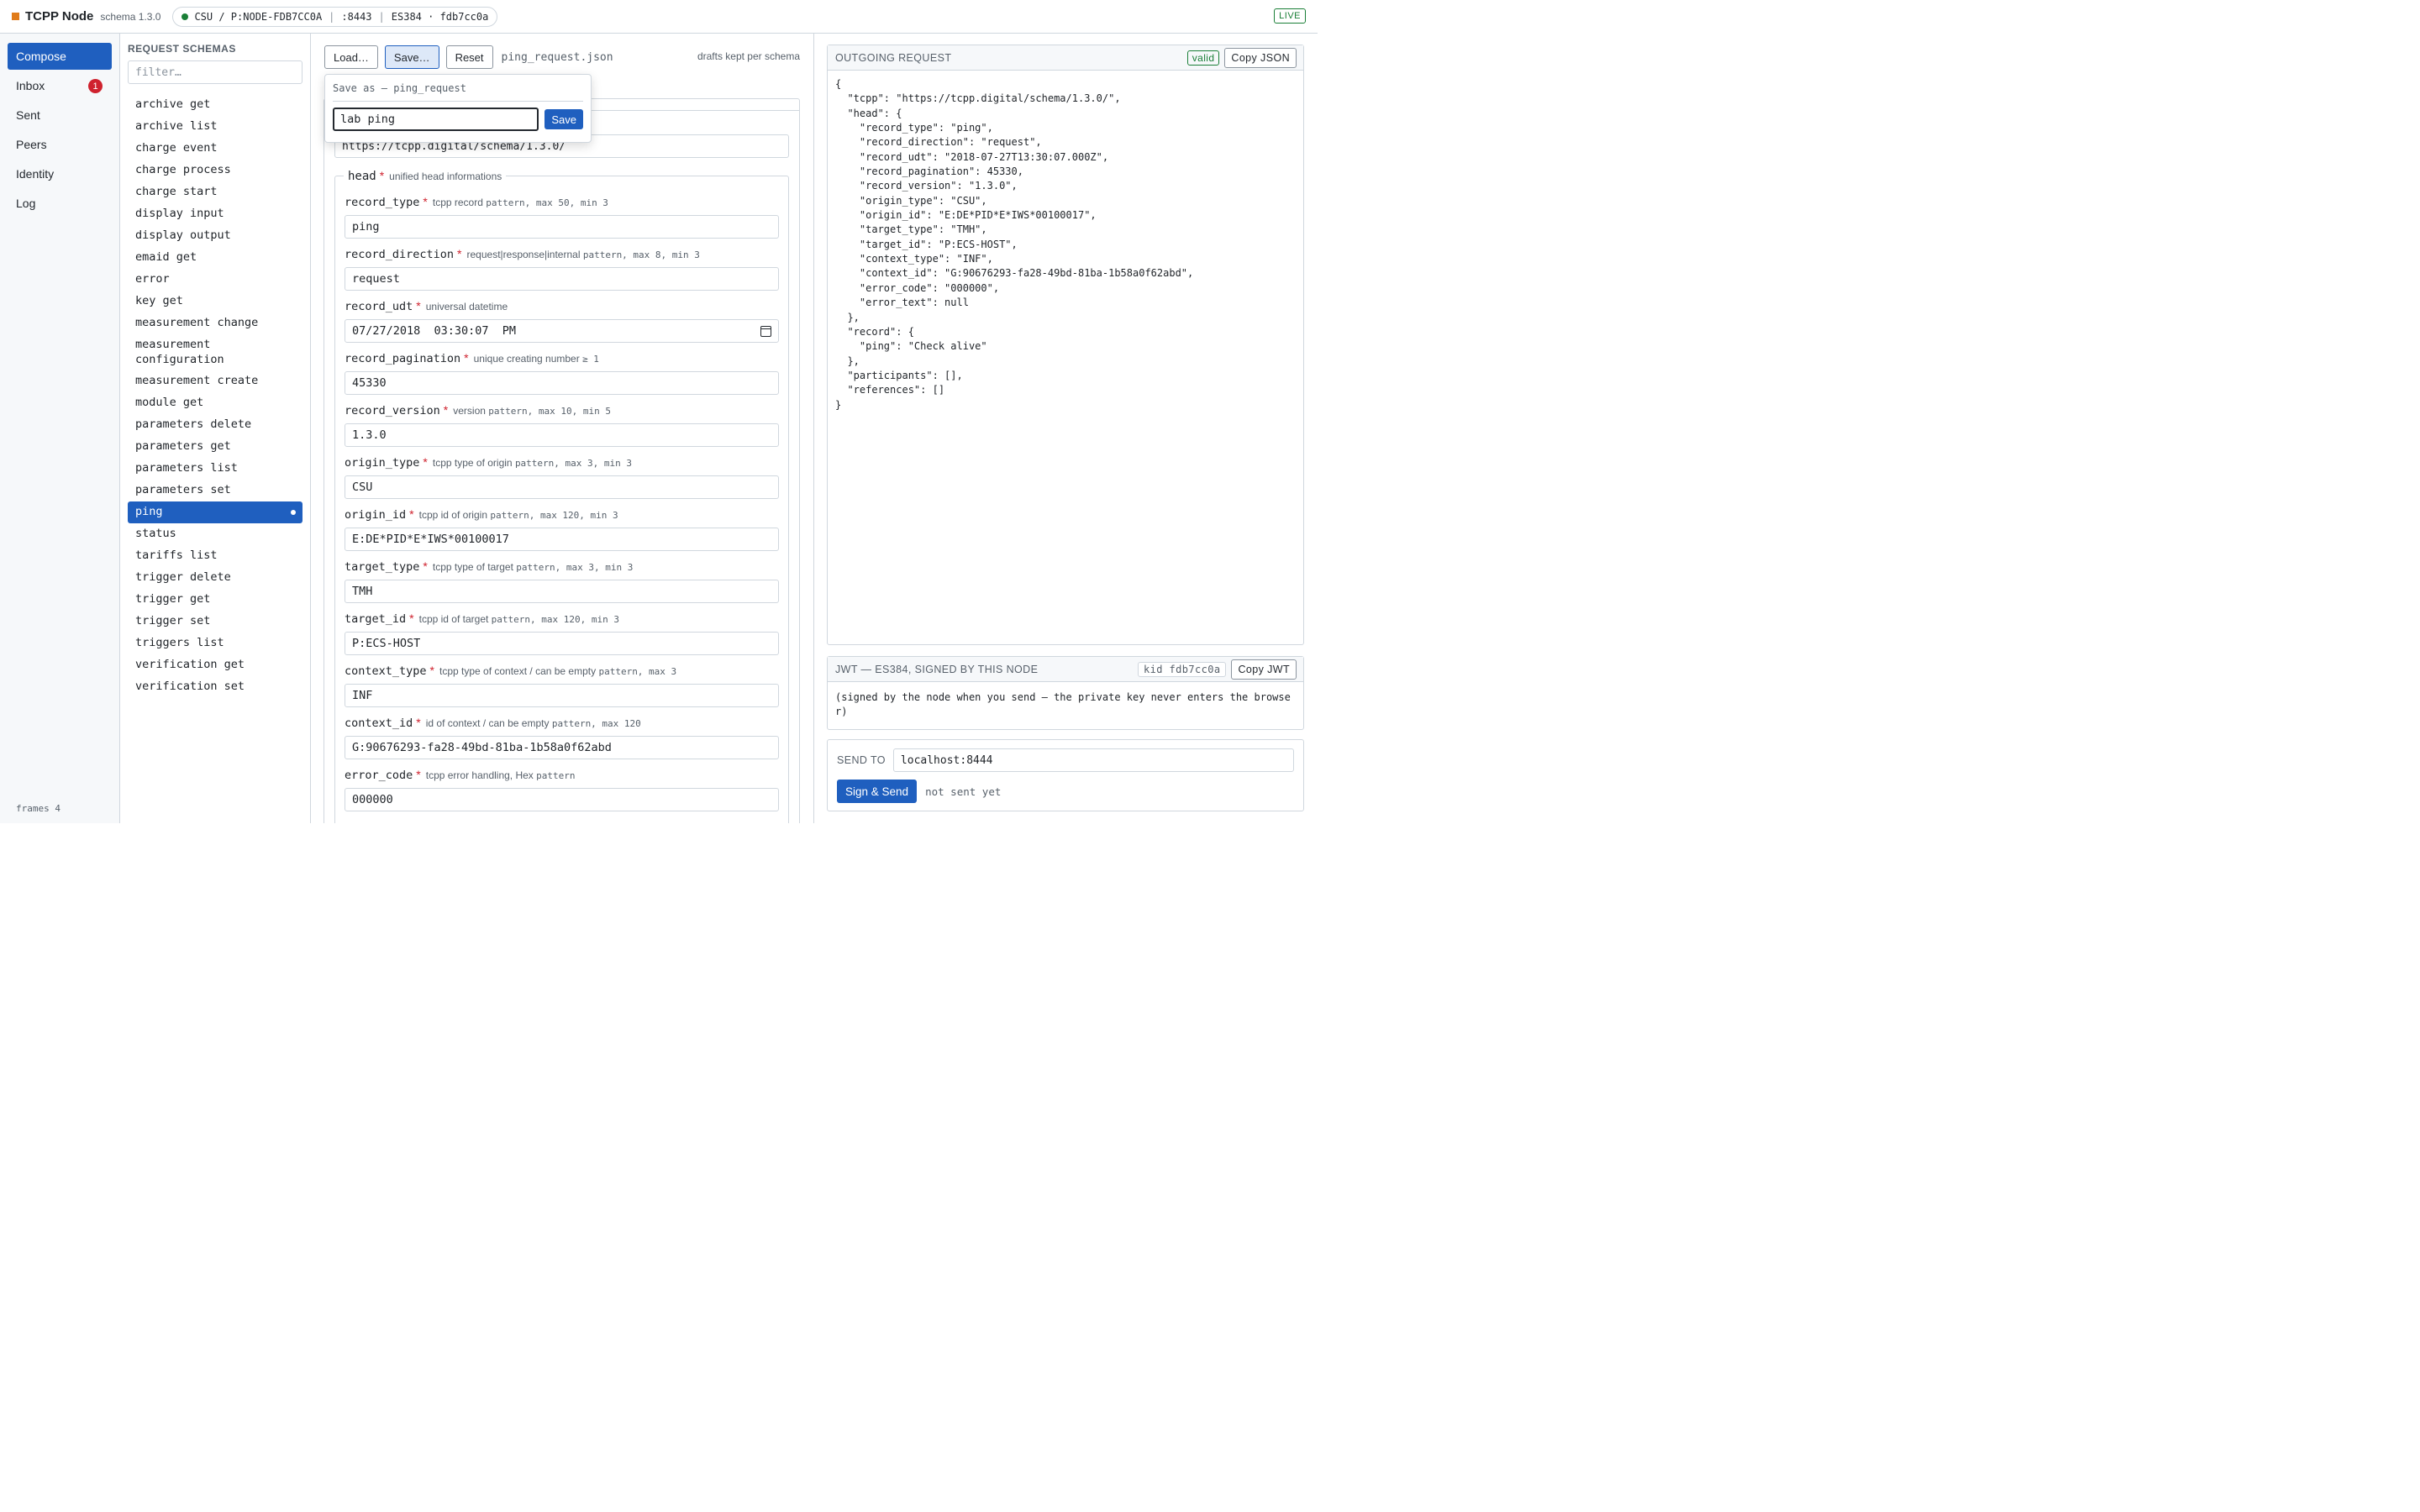 The width and height of the screenshot is (2420, 1512). I want to click on save-name-input: lab ping, so click(436, 119).